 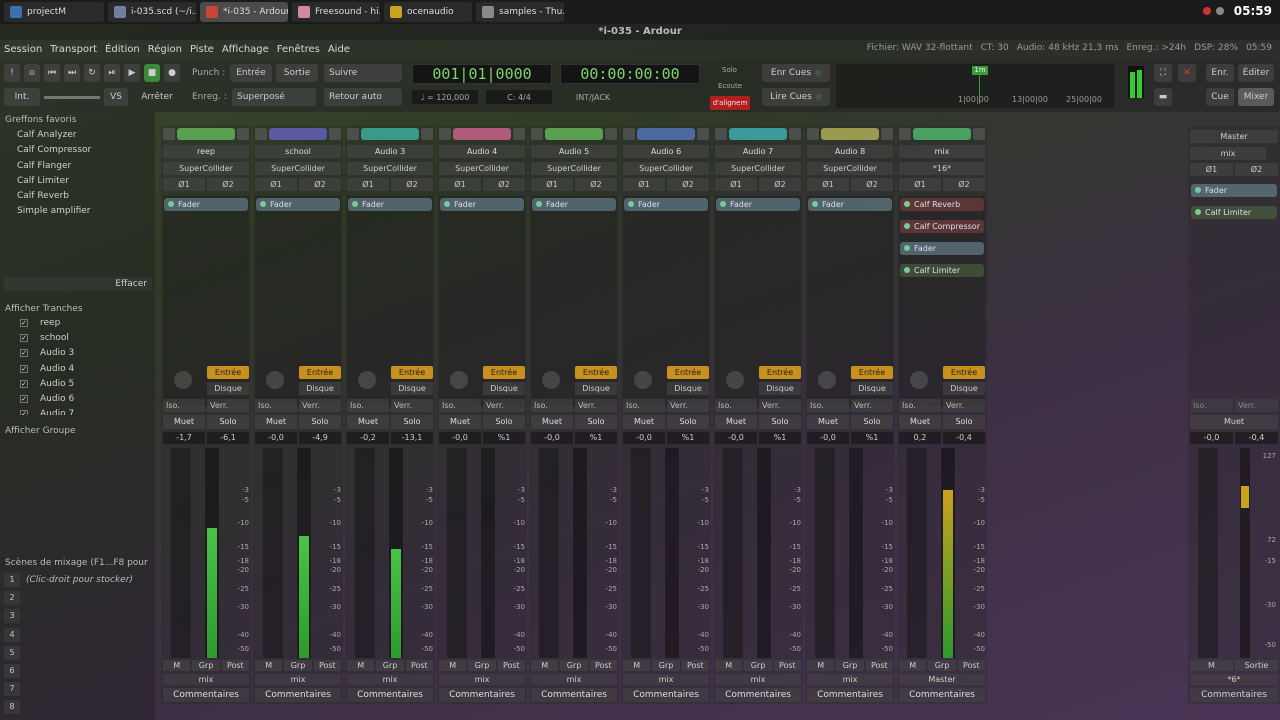 What do you see at coordinates (1234, 136) in the screenshot?
I see `master-name: Master` at bounding box center [1234, 136].